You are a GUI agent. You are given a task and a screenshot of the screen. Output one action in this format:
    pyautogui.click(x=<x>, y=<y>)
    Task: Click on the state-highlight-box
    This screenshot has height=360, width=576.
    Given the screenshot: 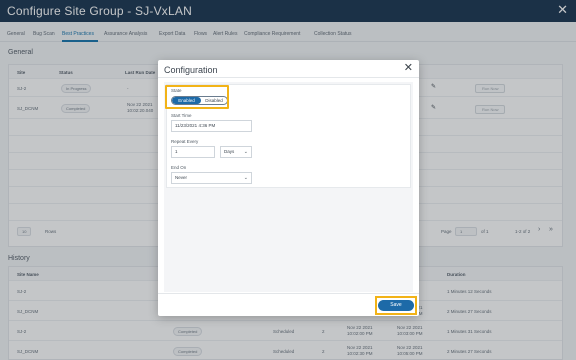 What is the action you would take?
    pyautogui.click(x=197, y=97)
    